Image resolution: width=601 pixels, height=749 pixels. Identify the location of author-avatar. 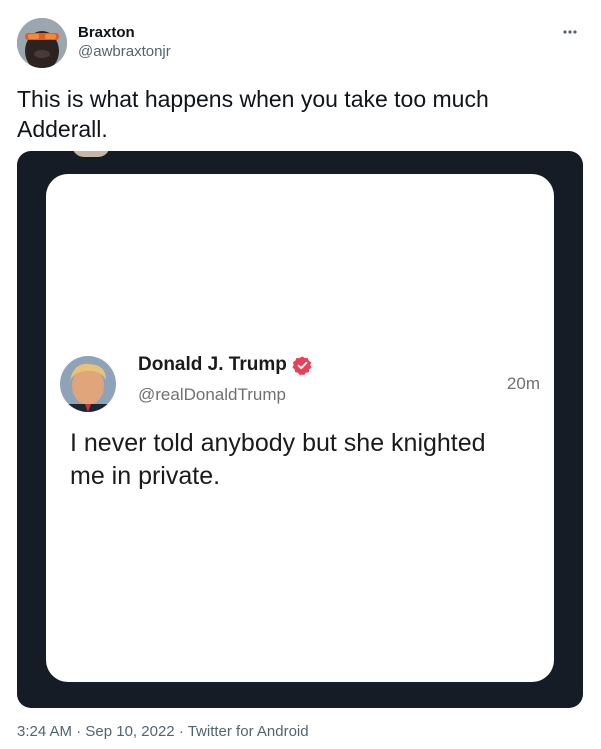
(42, 43).